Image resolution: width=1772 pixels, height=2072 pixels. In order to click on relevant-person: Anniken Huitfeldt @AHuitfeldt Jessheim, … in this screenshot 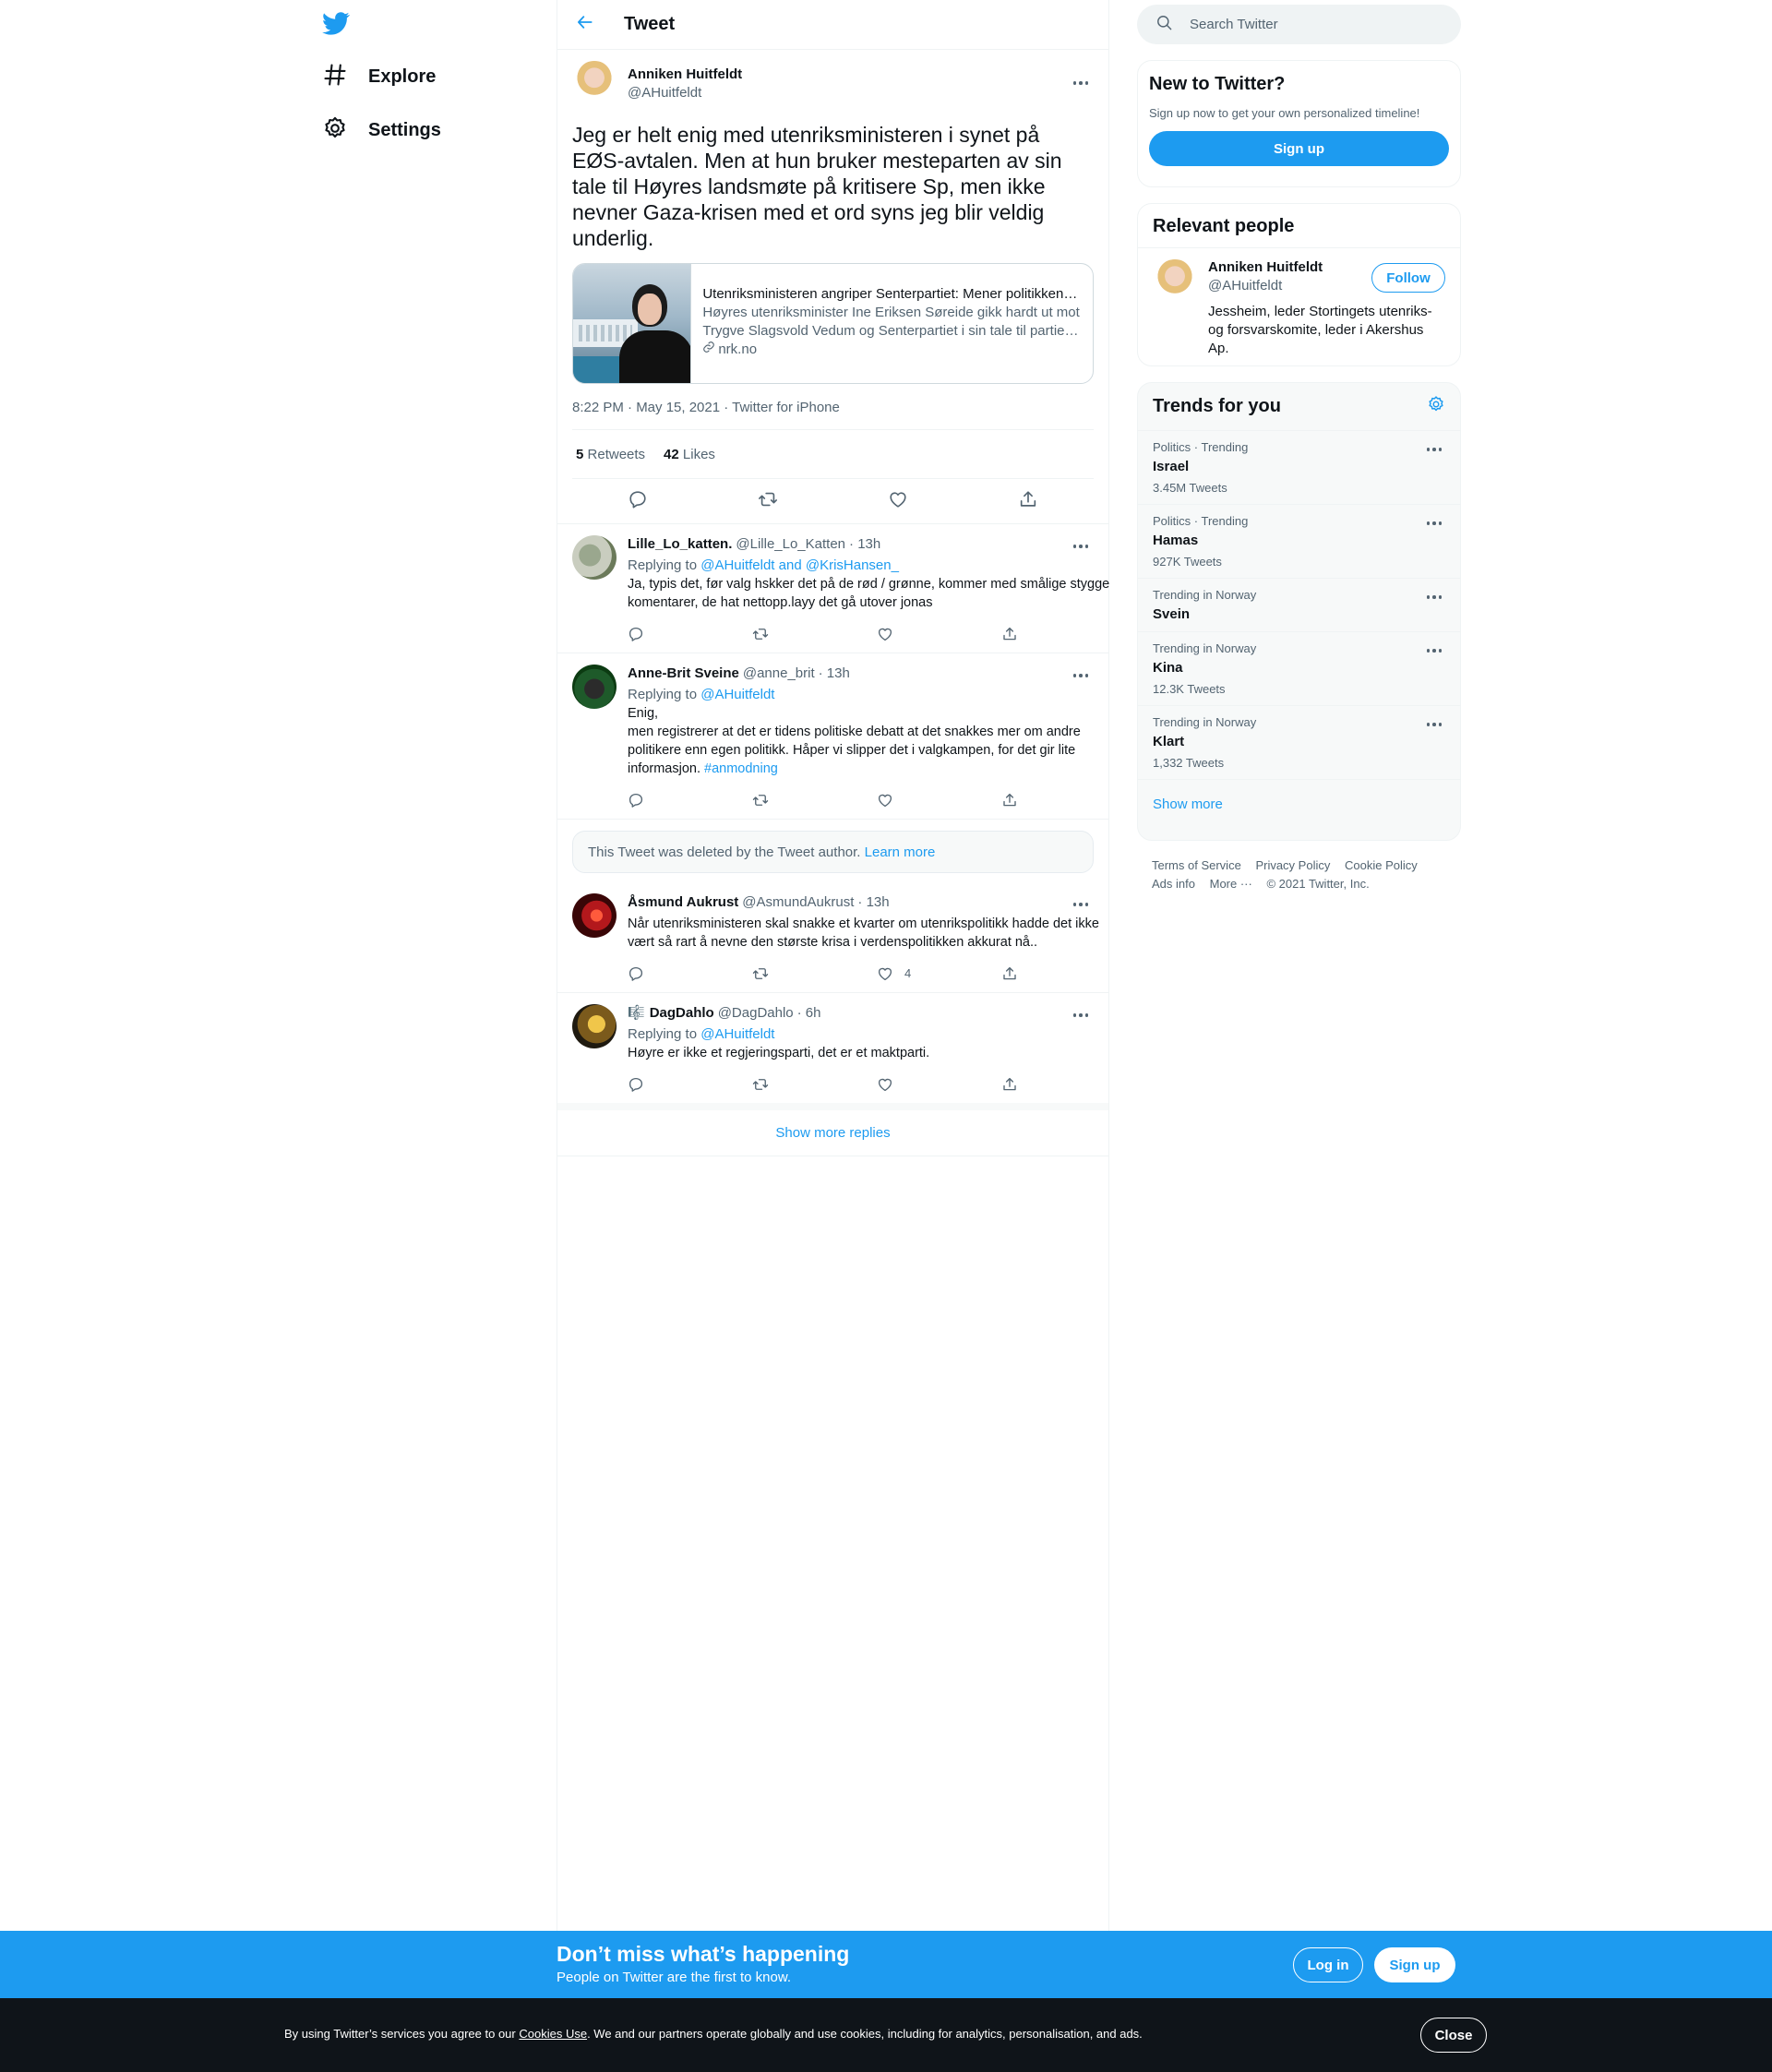, I will do `click(1299, 306)`.